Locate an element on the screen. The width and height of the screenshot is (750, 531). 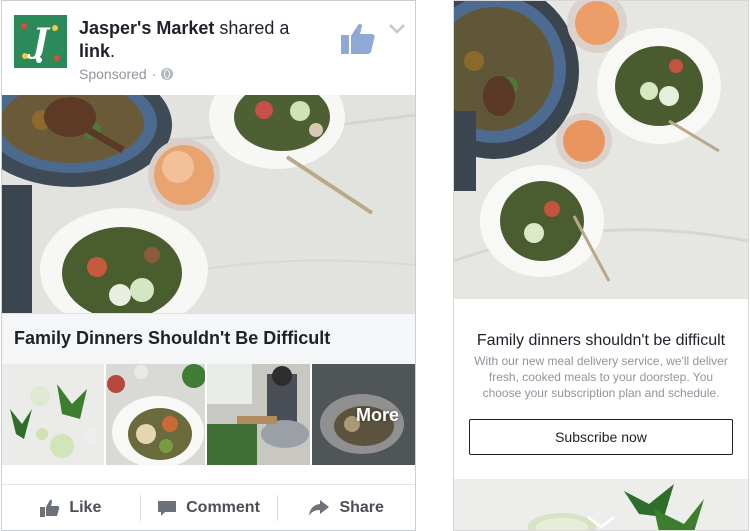
comment-button: Comment is located at coordinates (208, 507).